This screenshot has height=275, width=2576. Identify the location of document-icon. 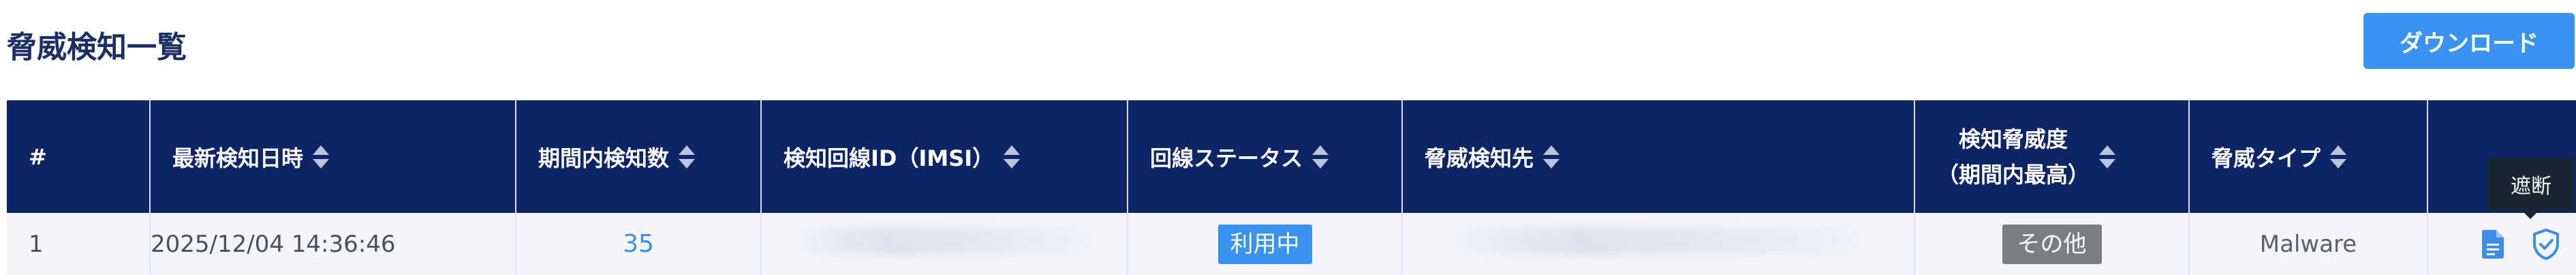
(2493, 244).